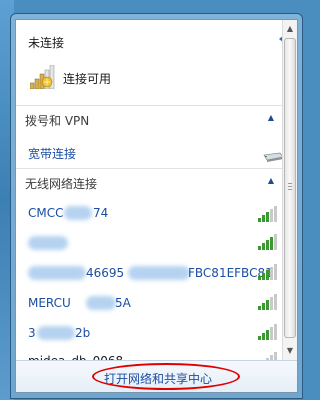  What do you see at coordinates (105, 273) in the screenshot?
I see `network-name-mid: 46695` at bounding box center [105, 273].